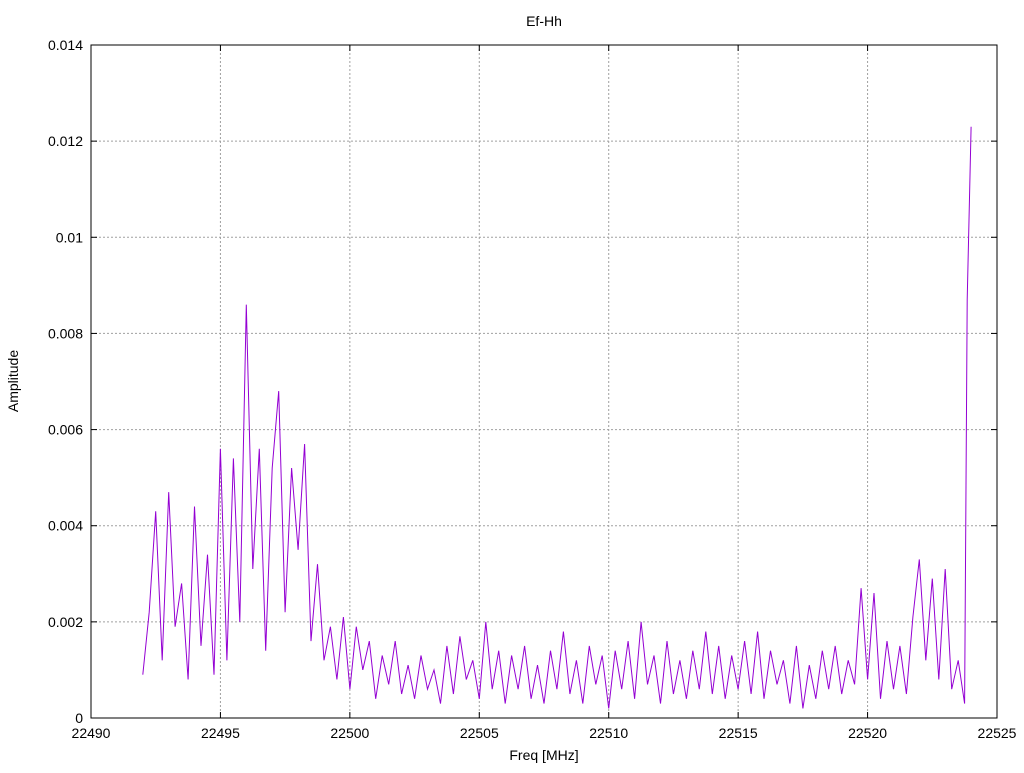  What do you see at coordinates (738, 733) in the screenshot?
I see `x-tick-label: 22515` at bounding box center [738, 733].